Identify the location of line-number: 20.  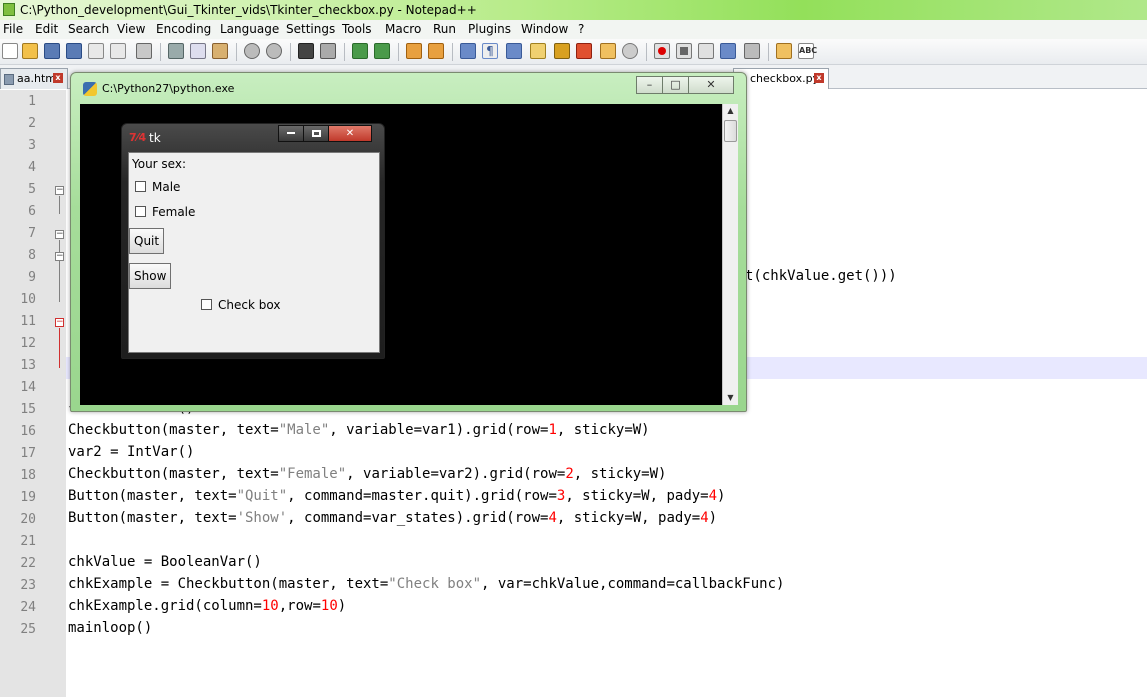
(28, 519).